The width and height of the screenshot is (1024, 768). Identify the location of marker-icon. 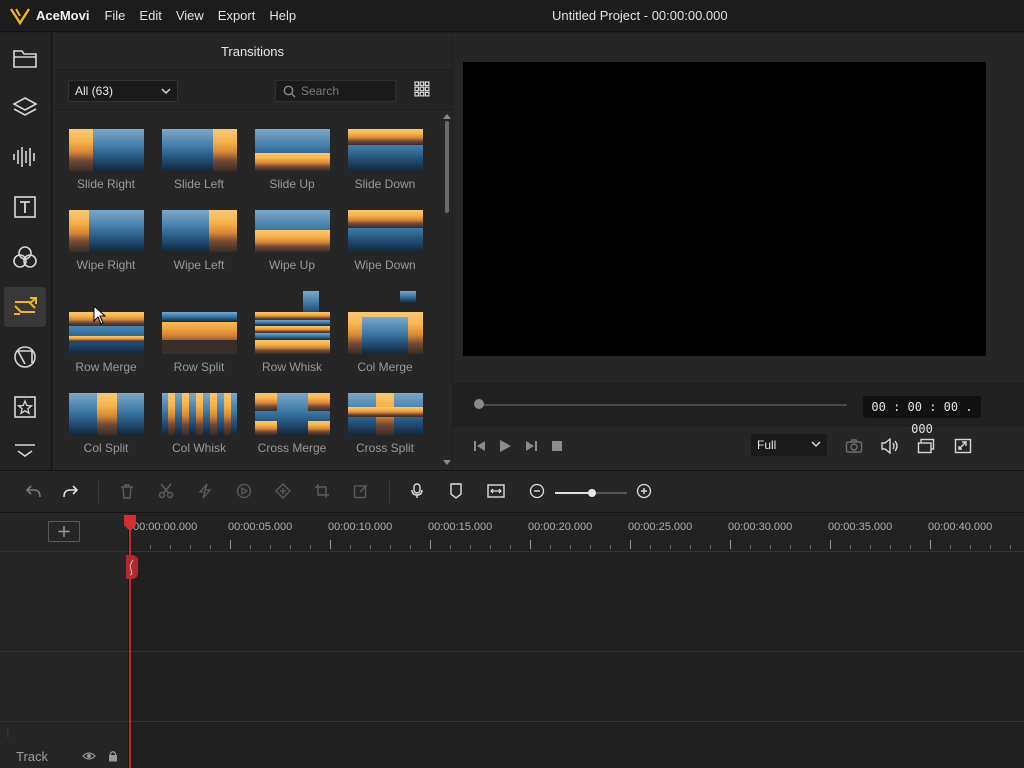
(456, 491).